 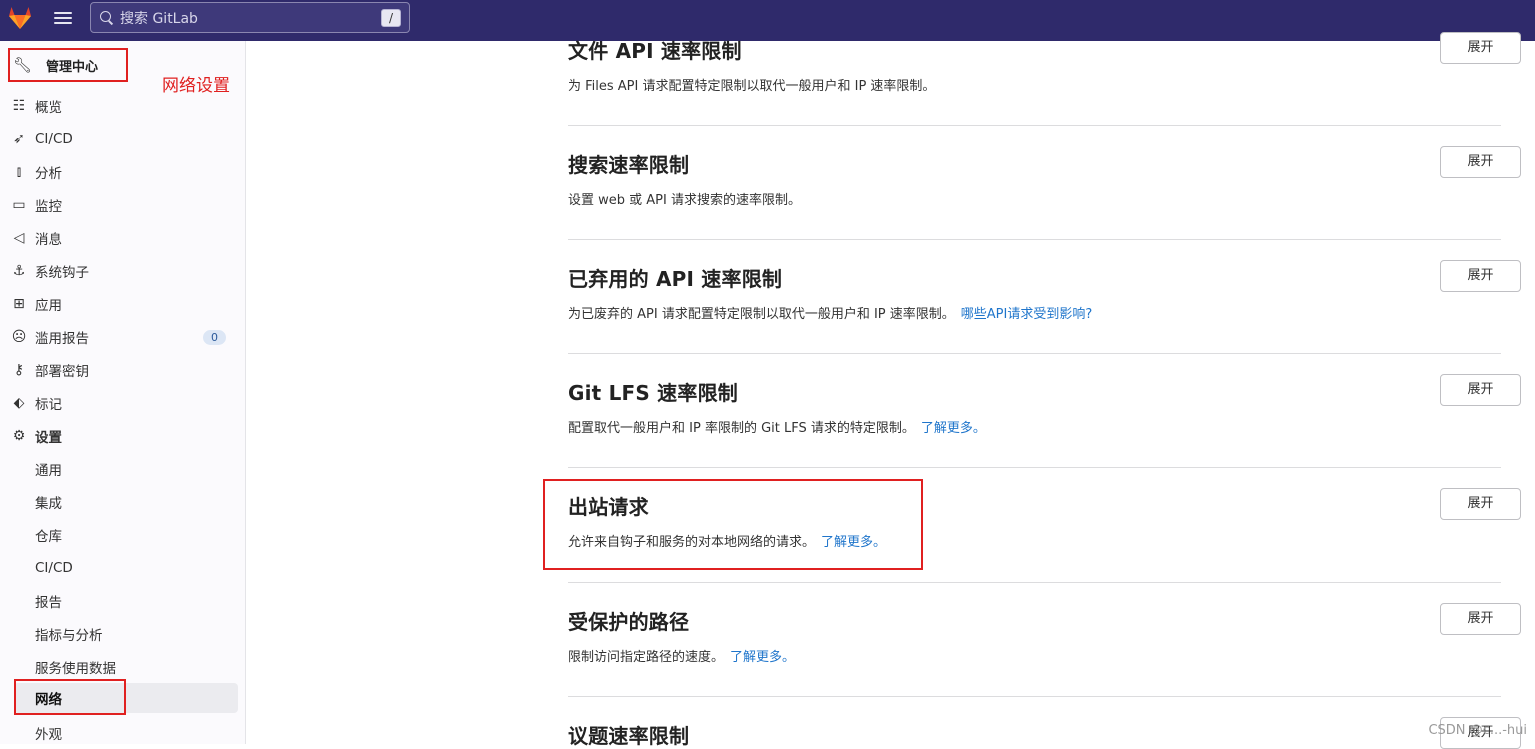 I want to click on sidebar-item-messages: ◁ 消息, so click(x=123, y=238).